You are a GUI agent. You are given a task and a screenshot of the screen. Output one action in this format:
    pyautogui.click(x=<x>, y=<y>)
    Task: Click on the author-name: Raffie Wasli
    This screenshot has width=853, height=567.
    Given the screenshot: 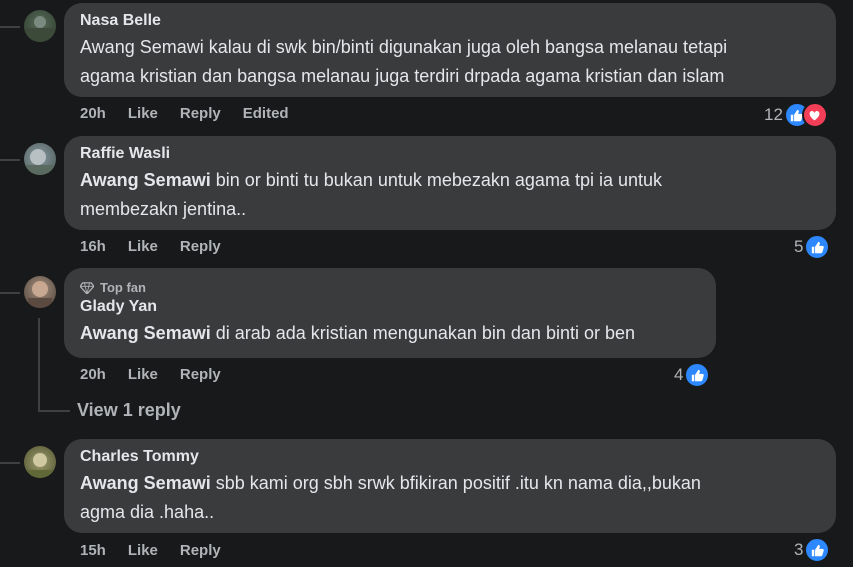 What is the action you would take?
    pyautogui.click(x=450, y=154)
    